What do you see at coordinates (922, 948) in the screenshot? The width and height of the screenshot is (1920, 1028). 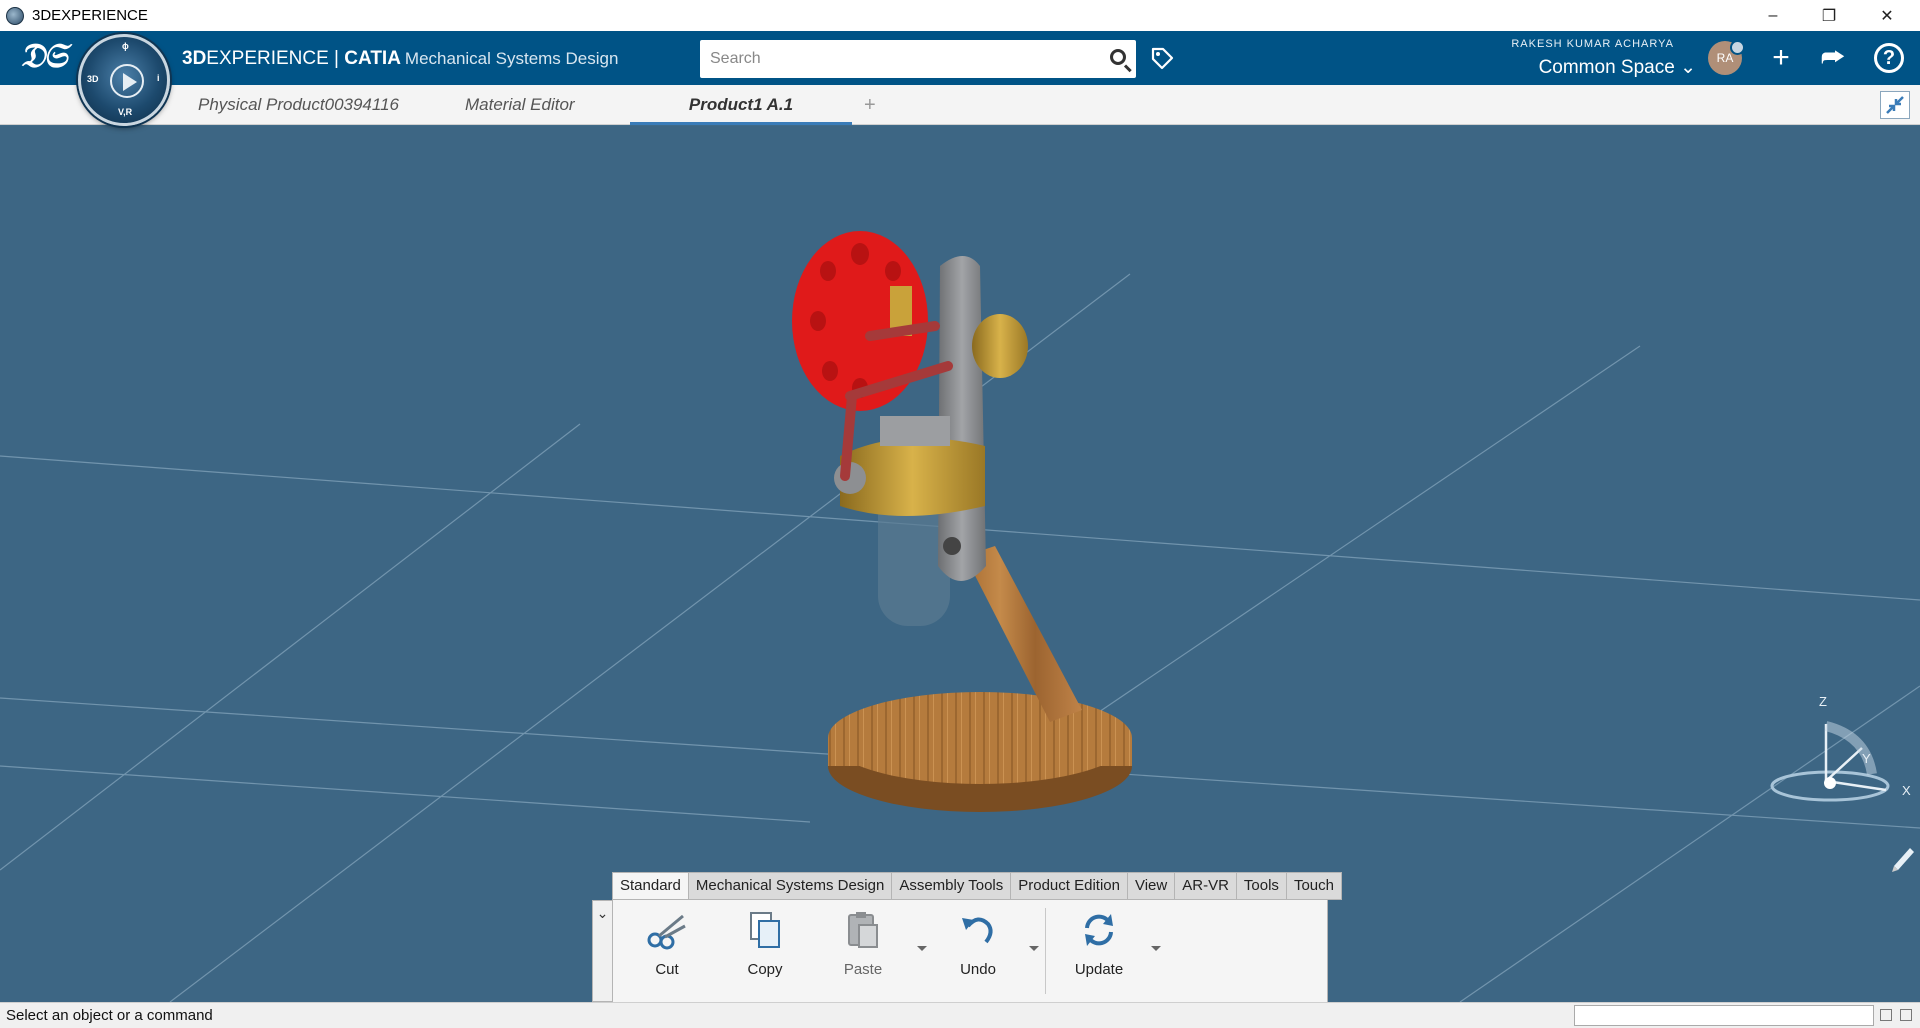 I see `paste-dropdown-icon` at bounding box center [922, 948].